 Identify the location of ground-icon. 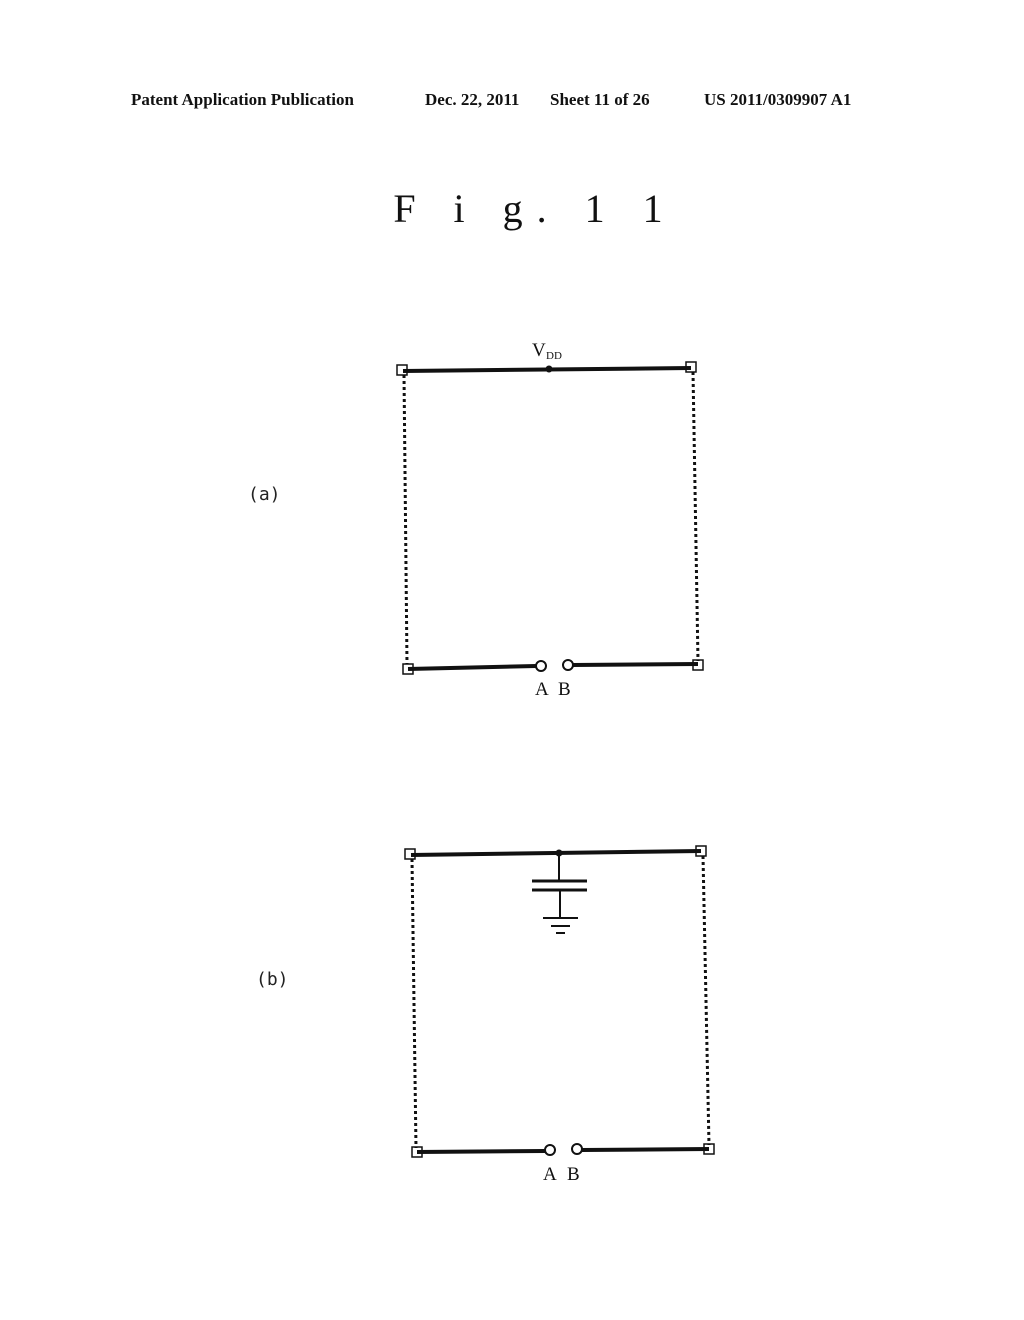
(560, 925).